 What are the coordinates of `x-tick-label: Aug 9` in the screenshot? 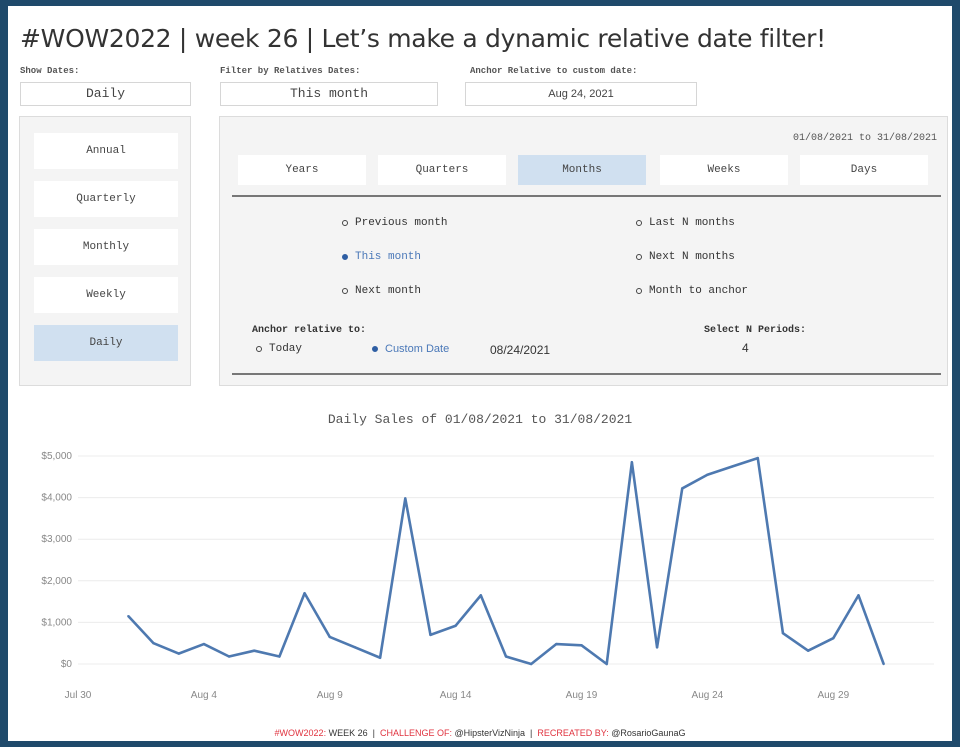 It's located at (330, 695).